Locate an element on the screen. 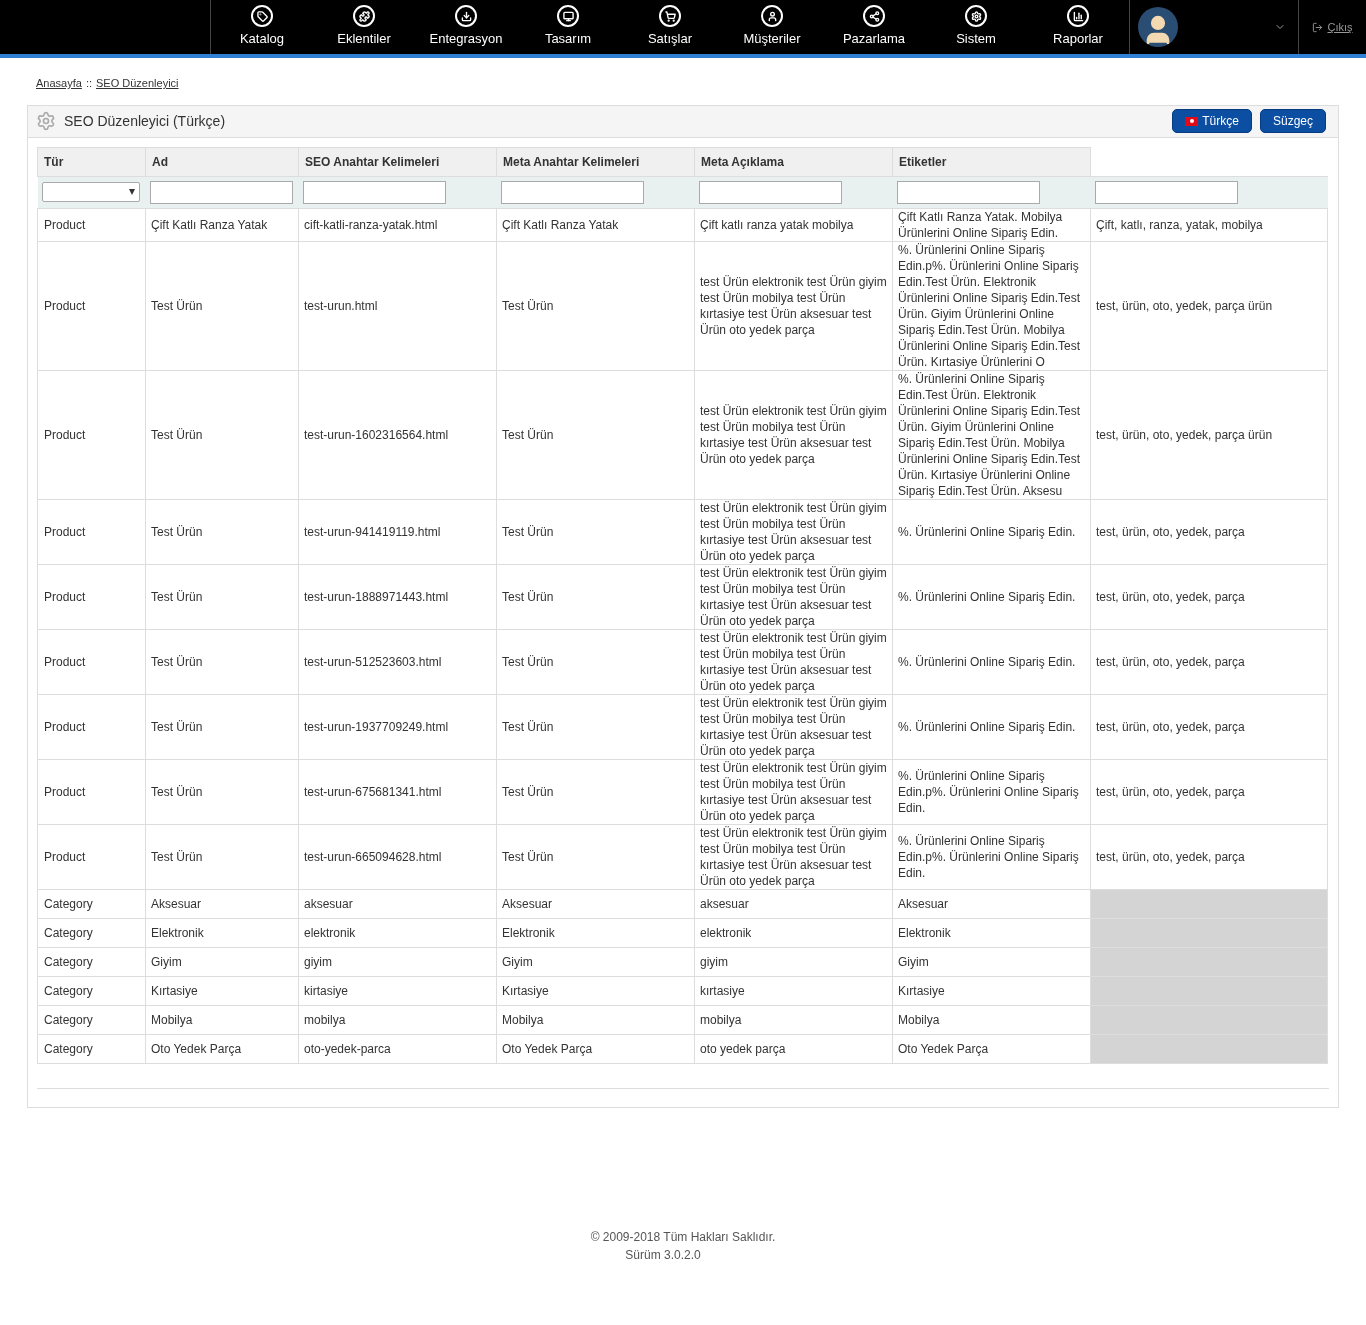  dropdown-arrow-icon is located at coordinates (131, 192).